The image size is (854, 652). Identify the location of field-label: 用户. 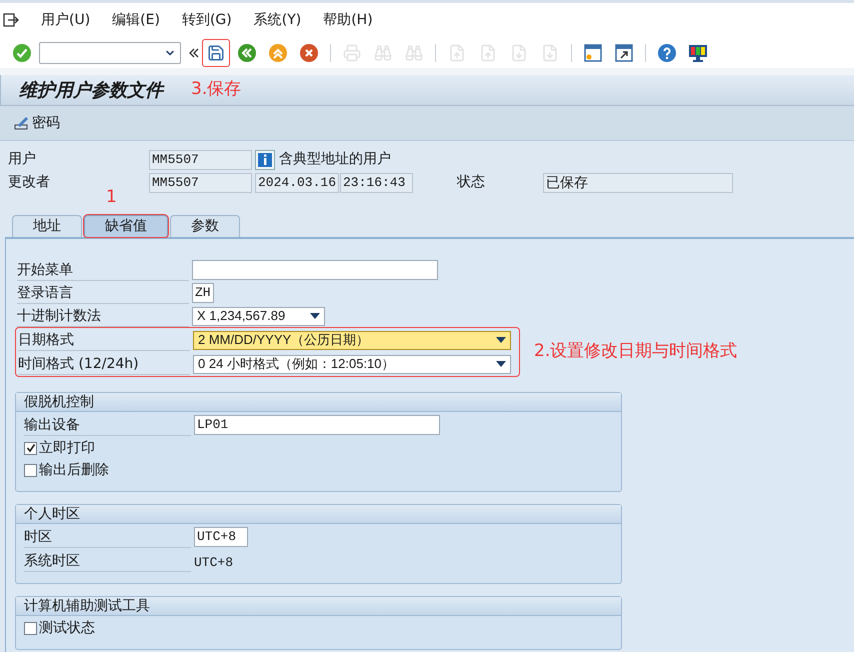
(22, 159).